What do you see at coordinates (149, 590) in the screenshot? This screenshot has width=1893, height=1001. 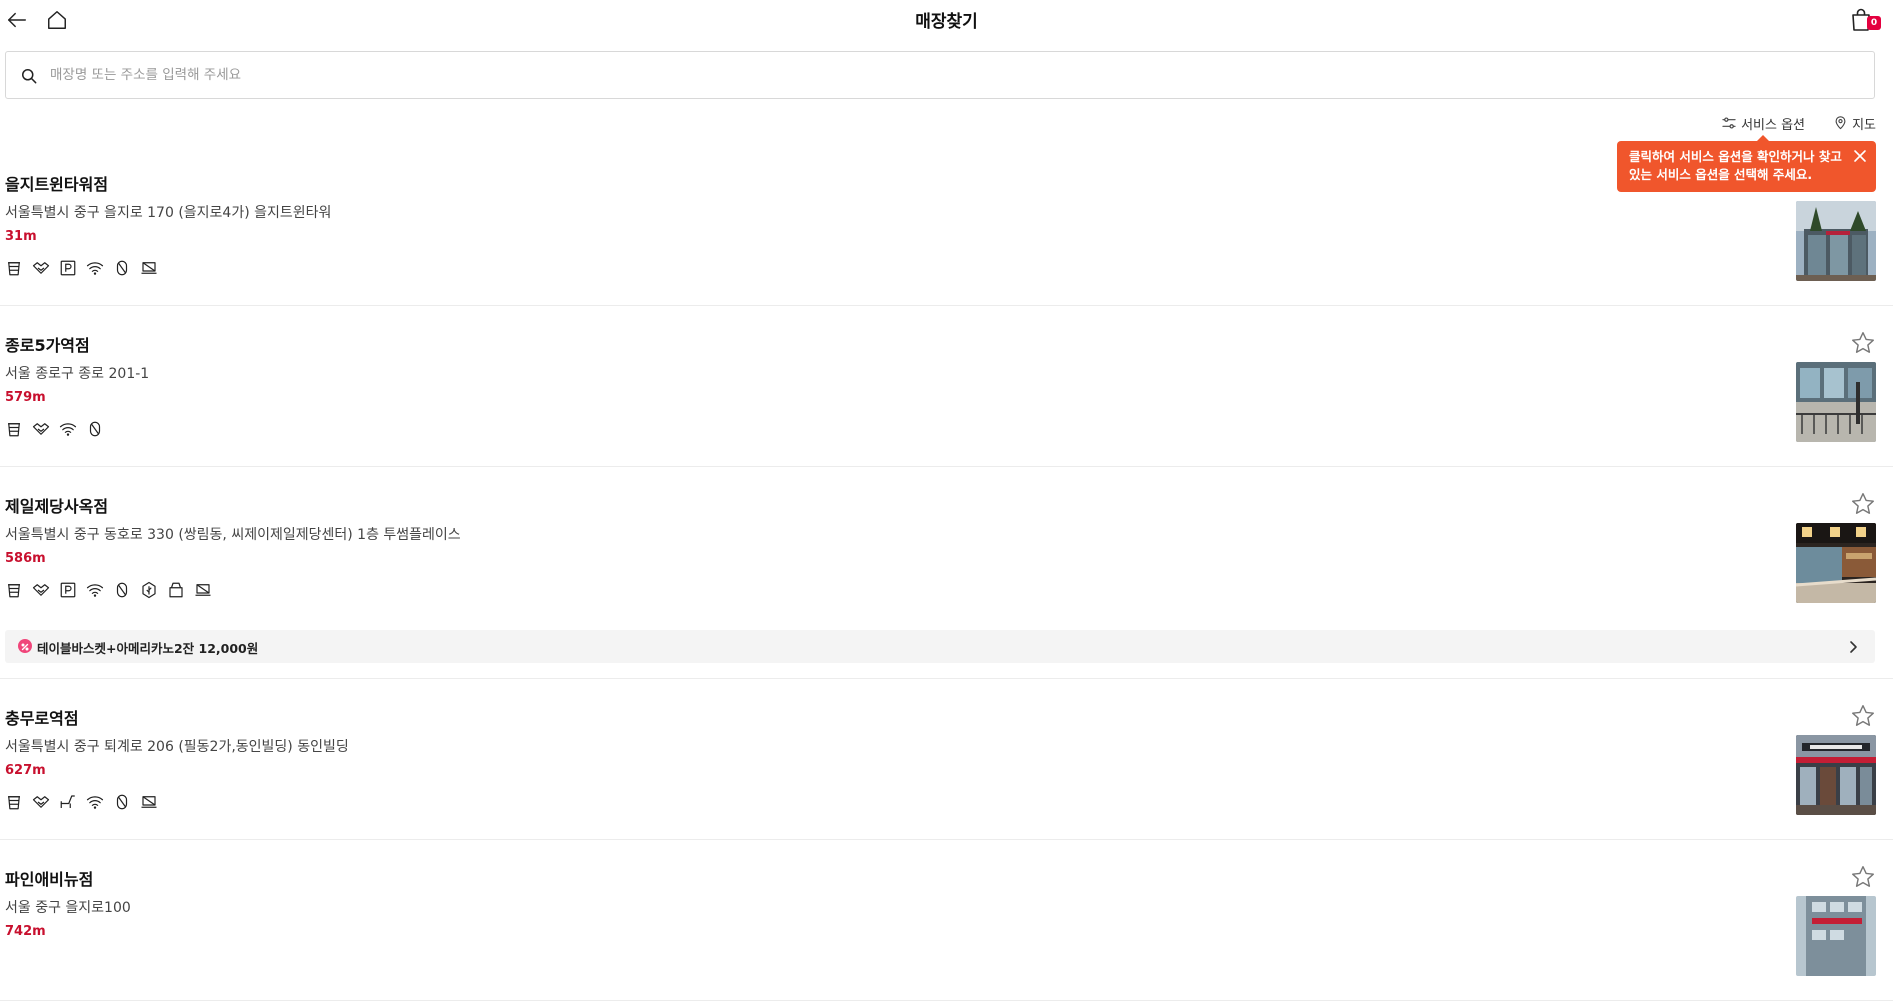 I see `eco-icon` at bounding box center [149, 590].